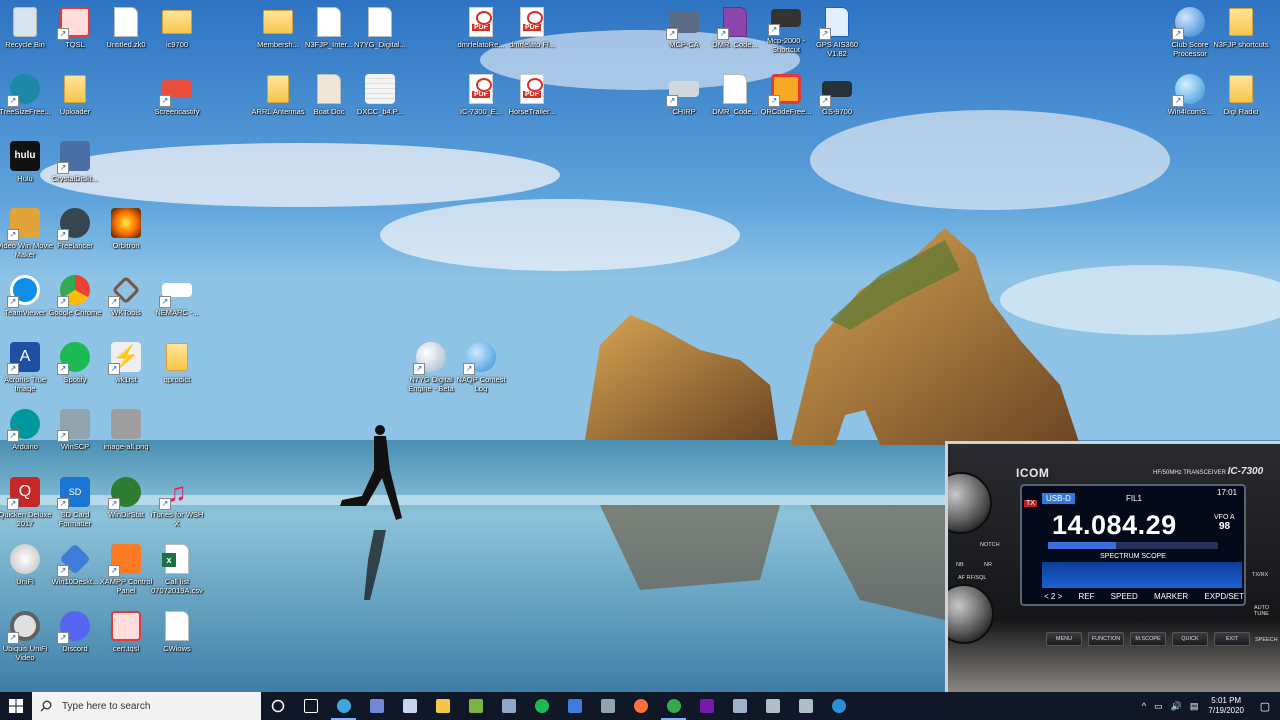 Image resolution: width=1280 pixels, height=720 pixels. What do you see at coordinates (1158, 706) in the screenshot?
I see `tray-network-icon: ▭` at bounding box center [1158, 706].